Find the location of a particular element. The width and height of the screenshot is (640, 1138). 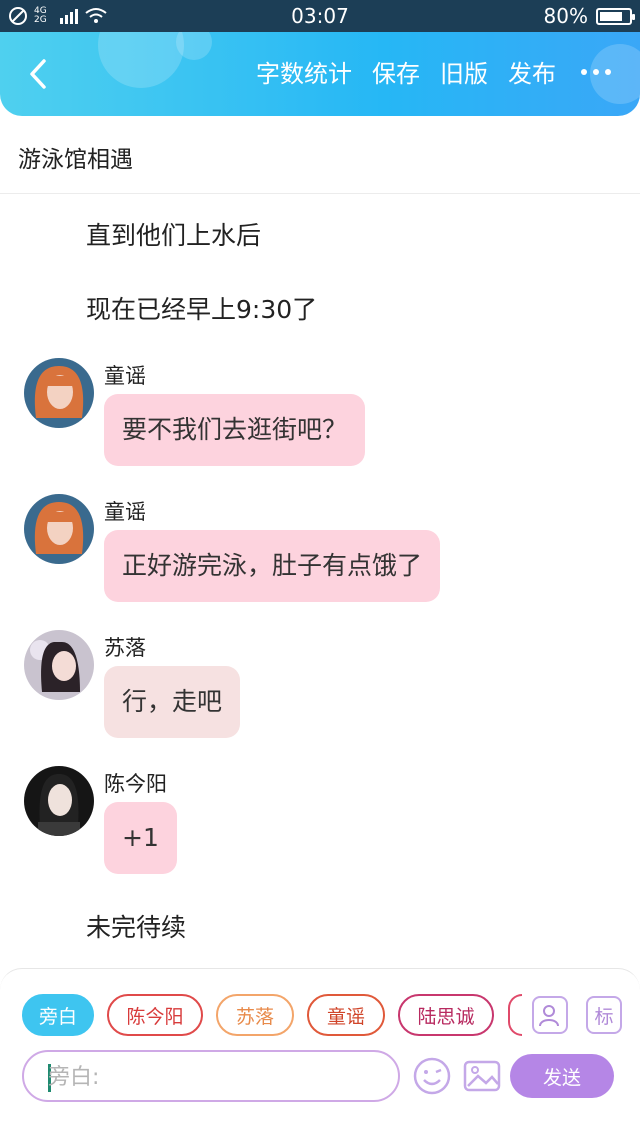

more-icon is located at coordinates (596, 71).